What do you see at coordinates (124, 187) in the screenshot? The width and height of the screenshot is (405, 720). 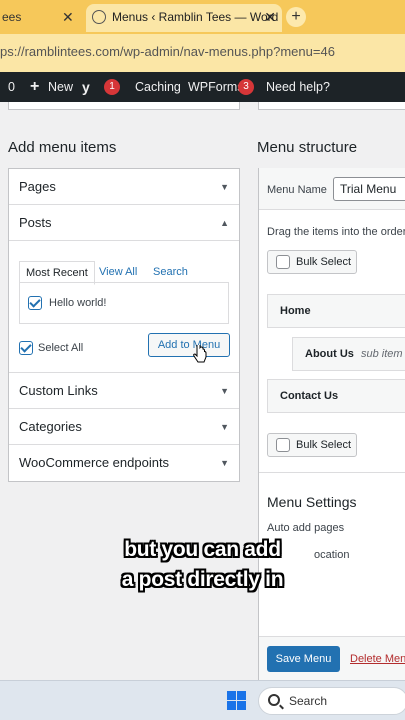 I see `accordion-pages: Pages ▼` at bounding box center [124, 187].